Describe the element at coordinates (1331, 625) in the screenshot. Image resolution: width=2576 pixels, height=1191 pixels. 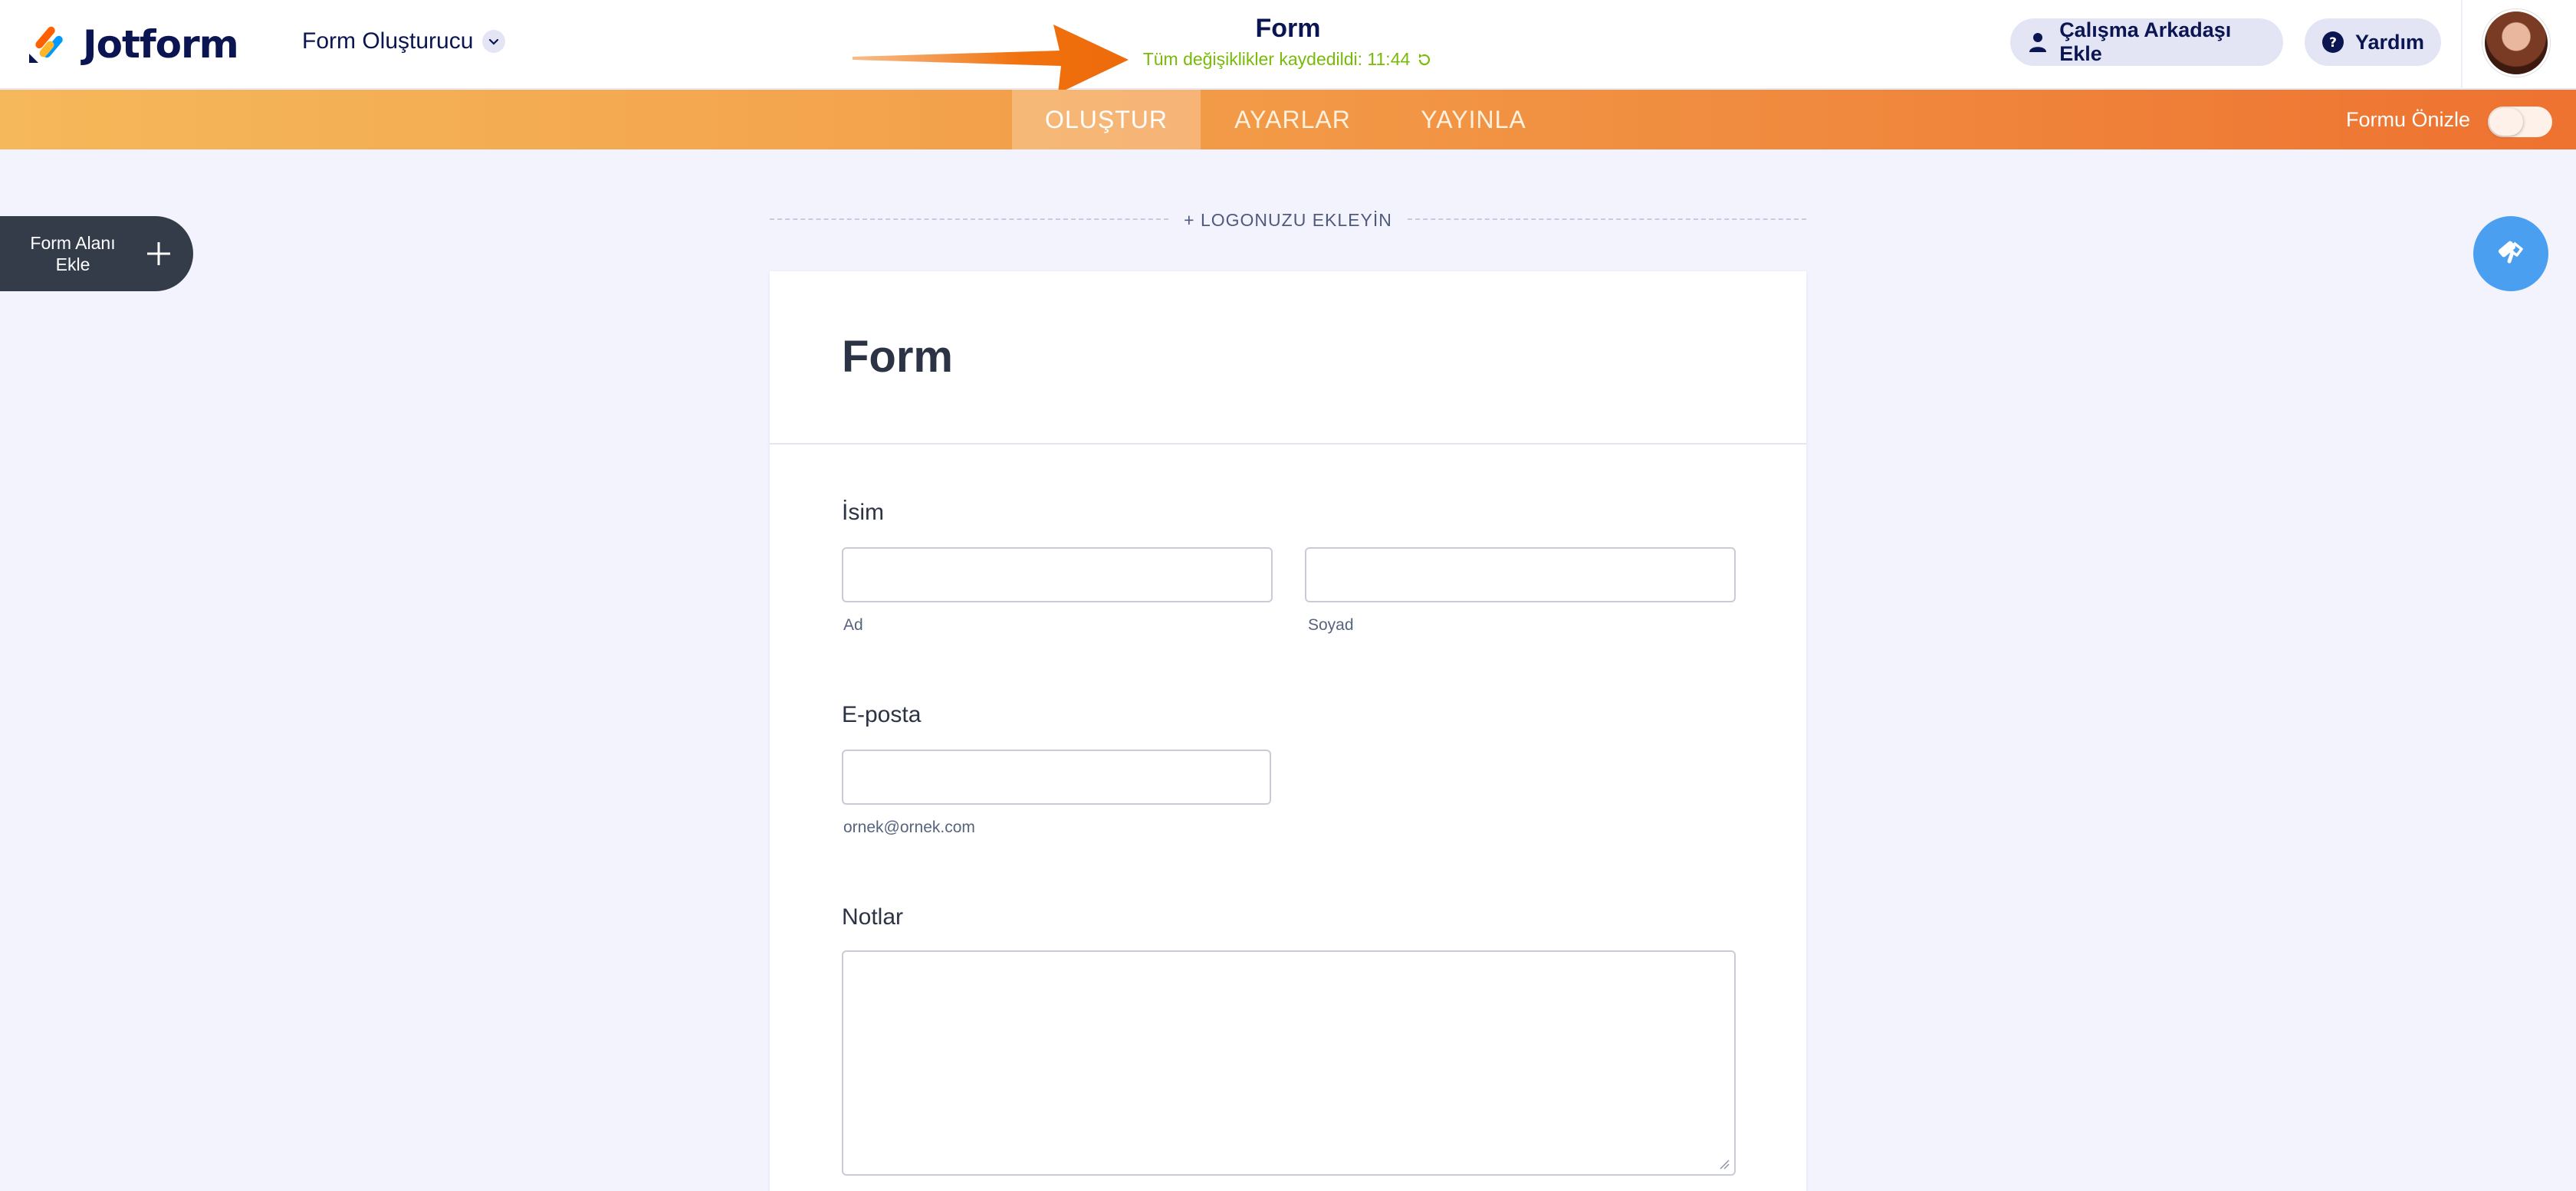
I see `last-name-sublabel: Soyad` at that location.